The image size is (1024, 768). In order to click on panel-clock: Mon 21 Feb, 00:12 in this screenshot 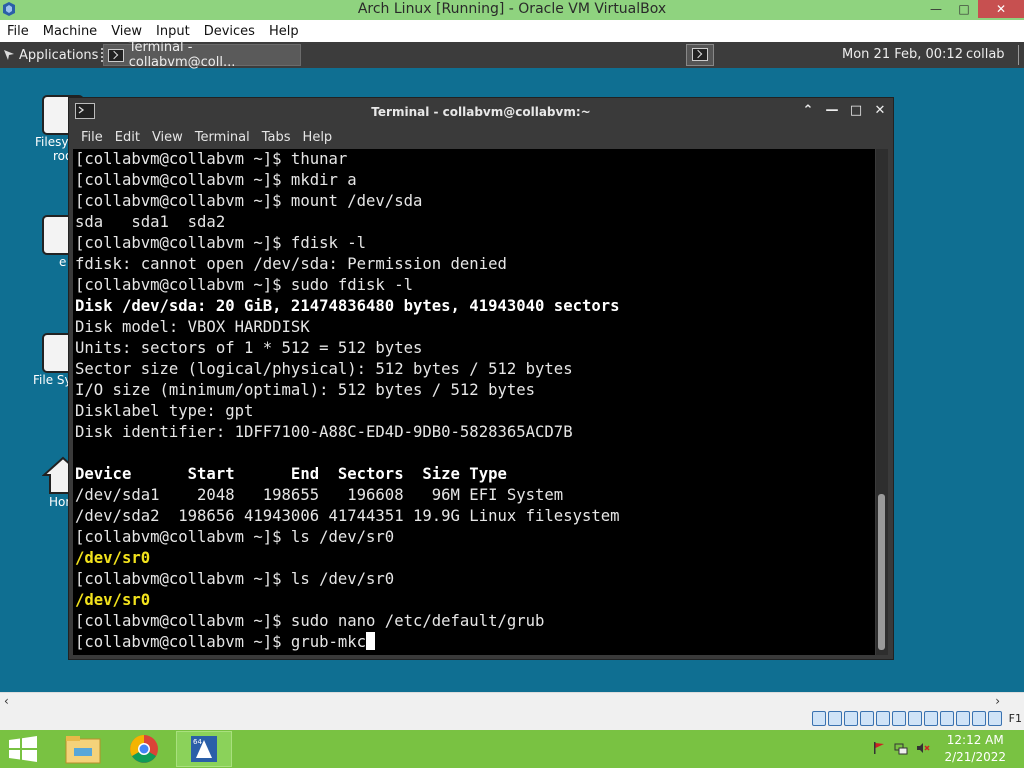, I will do `click(902, 55)`.